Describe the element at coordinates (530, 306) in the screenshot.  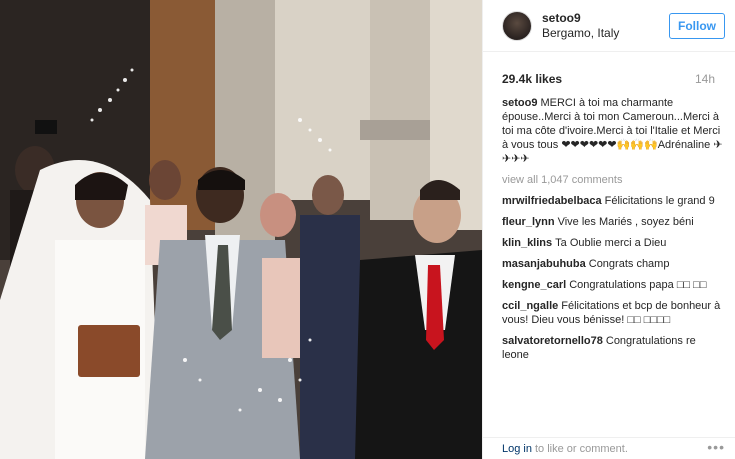
I see `comment-username: ccil_ngalle` at that location.